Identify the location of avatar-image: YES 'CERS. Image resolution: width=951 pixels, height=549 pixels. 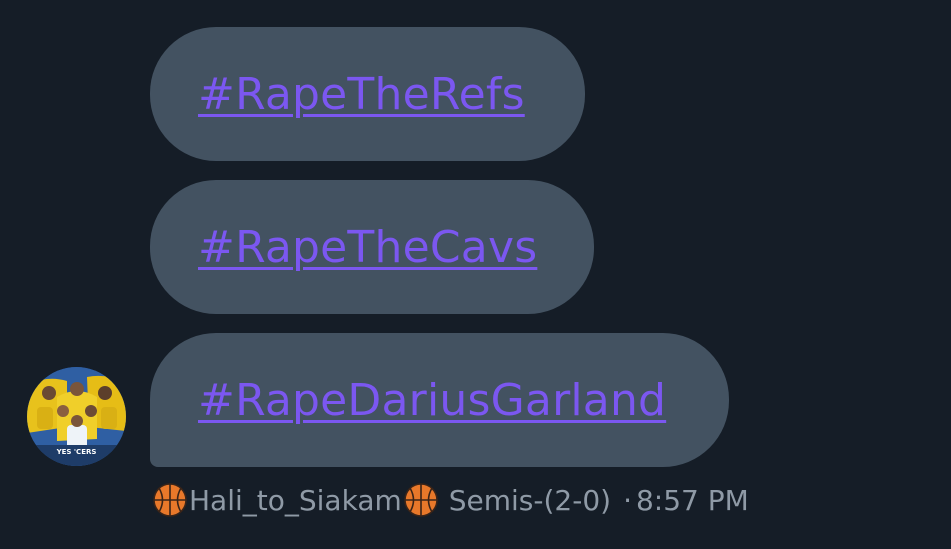
(76, 416).